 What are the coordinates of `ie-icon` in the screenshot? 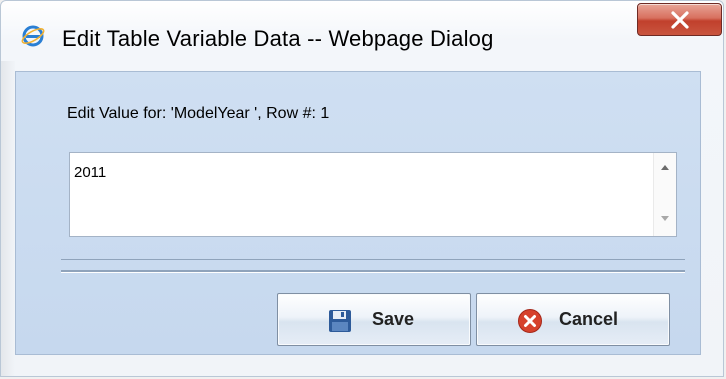 It's located at (33, 36).